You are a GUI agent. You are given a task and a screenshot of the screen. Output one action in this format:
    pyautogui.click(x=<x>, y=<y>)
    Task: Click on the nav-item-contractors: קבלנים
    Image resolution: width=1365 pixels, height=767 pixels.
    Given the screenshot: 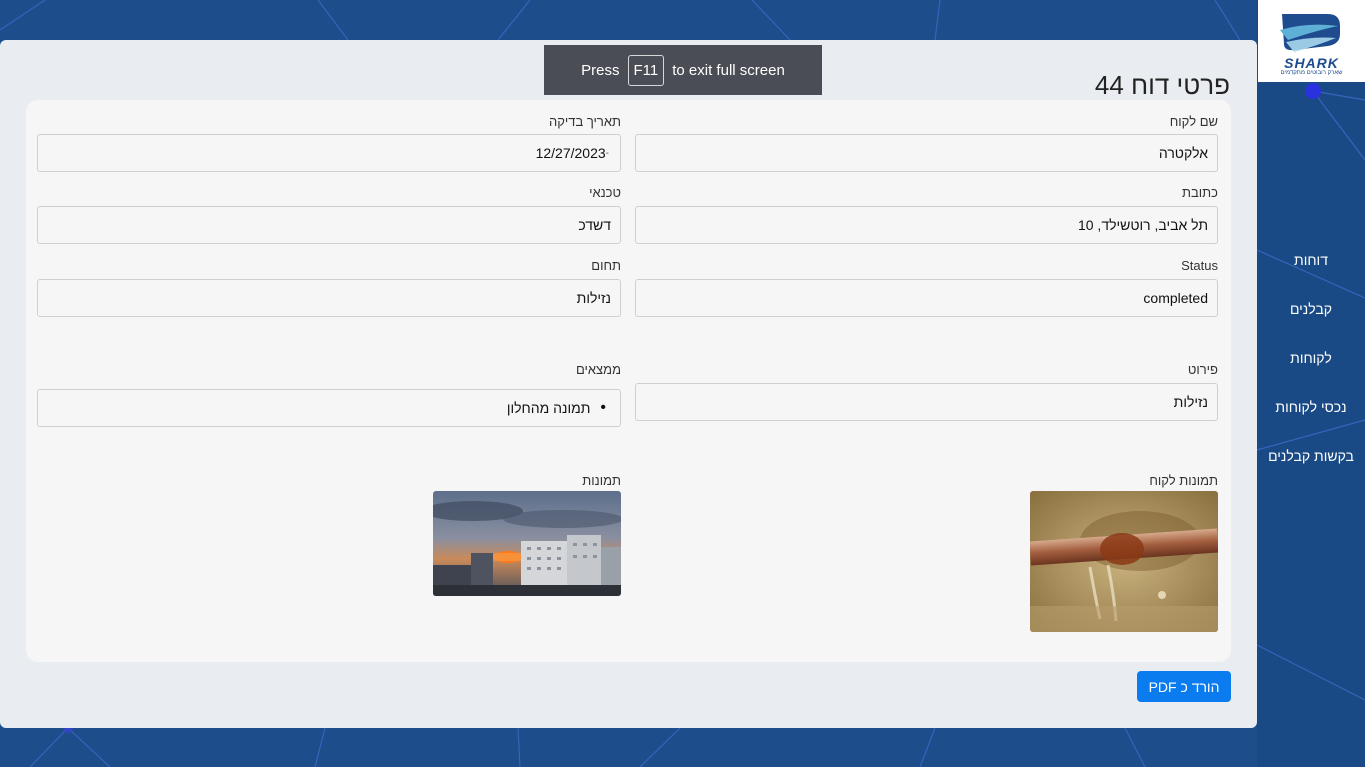 What is the action you would take?
    pyautogui.click(x=1311, y=309)
    